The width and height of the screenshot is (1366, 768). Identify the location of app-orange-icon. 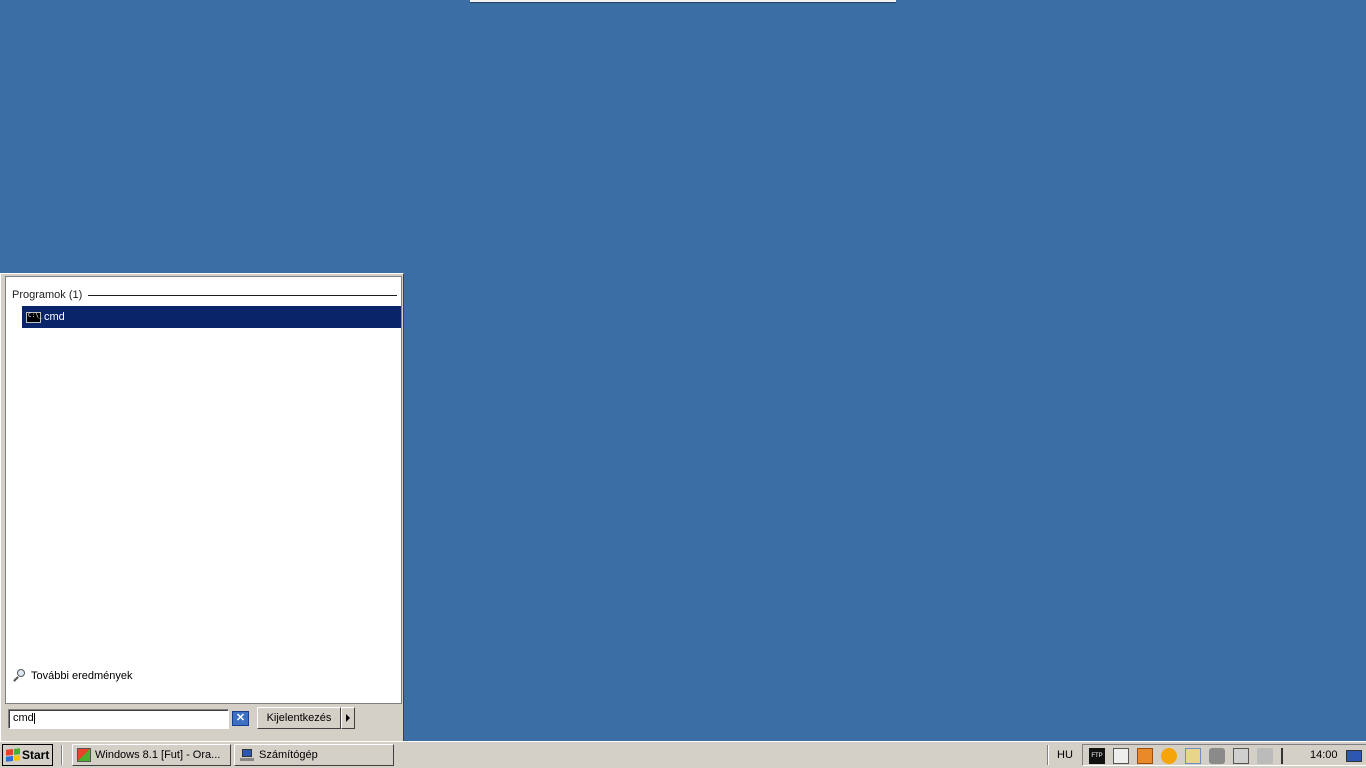
(1145, 756).